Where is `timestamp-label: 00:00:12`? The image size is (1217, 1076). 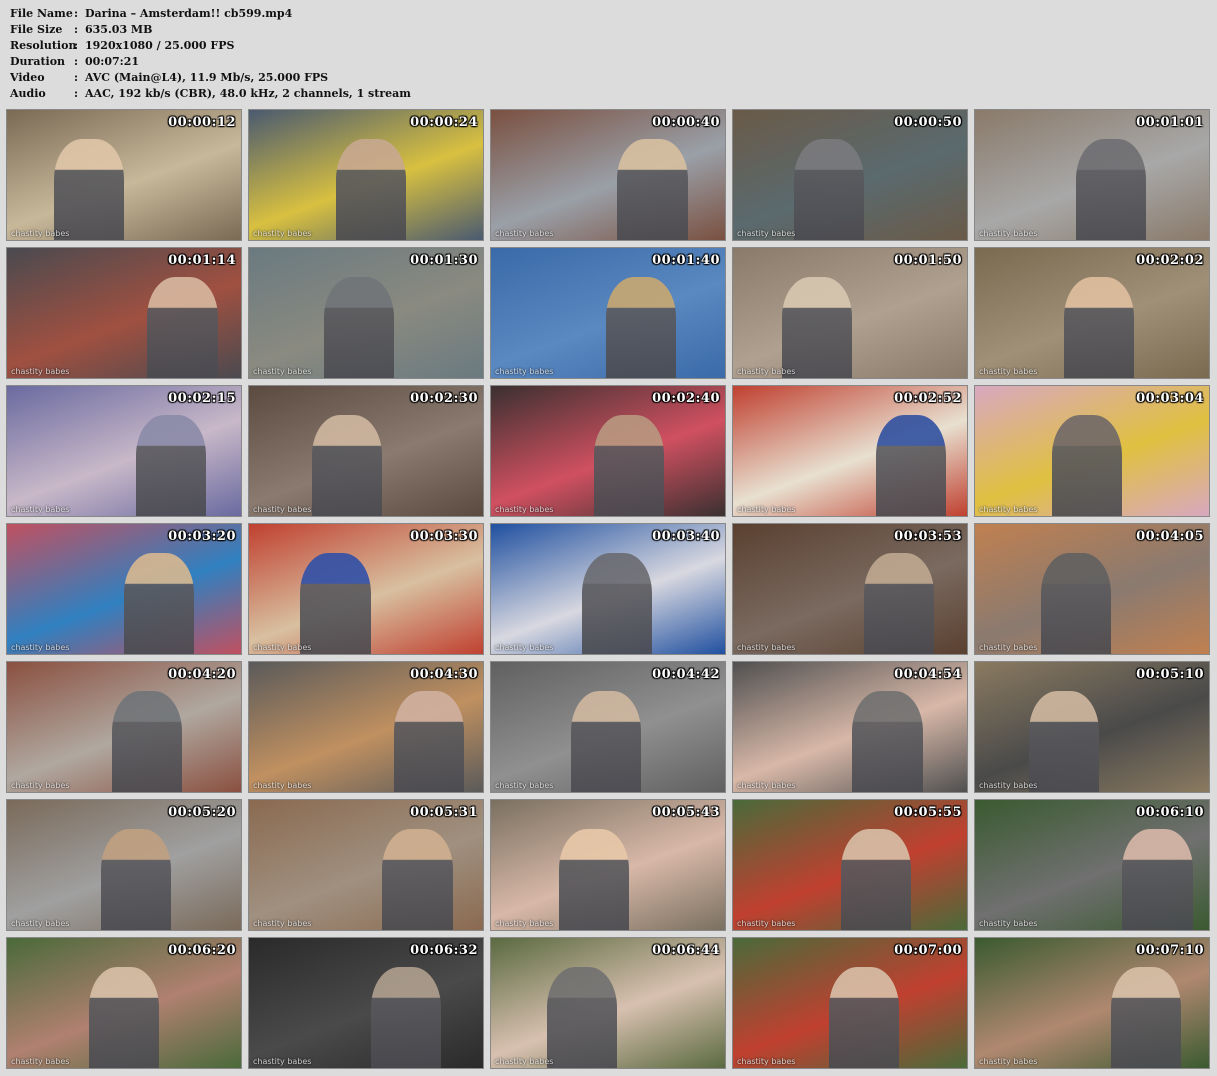 timestamp-label: 00:00:12 is located at coordinates (202, 122).